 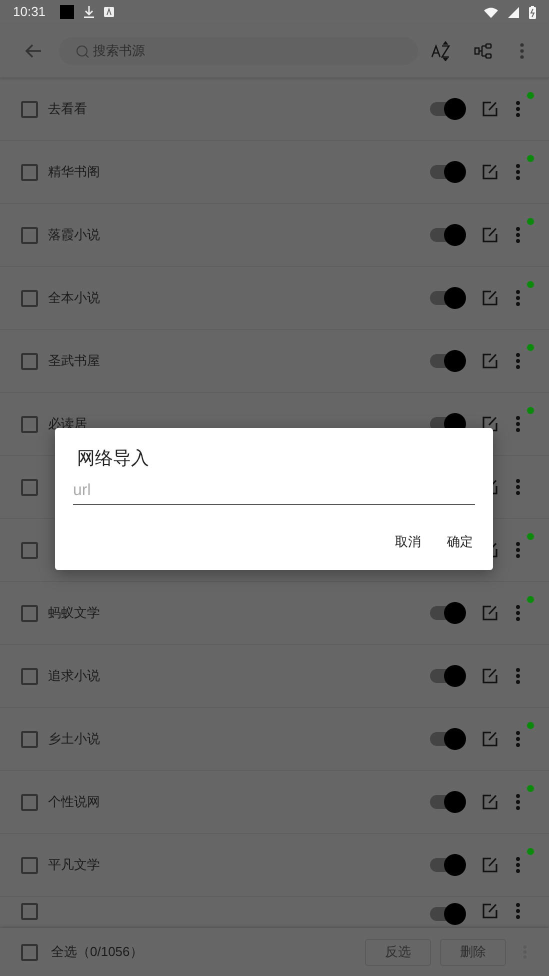 I want to click on dialog-button: 确定, so click(x=460, y=542).